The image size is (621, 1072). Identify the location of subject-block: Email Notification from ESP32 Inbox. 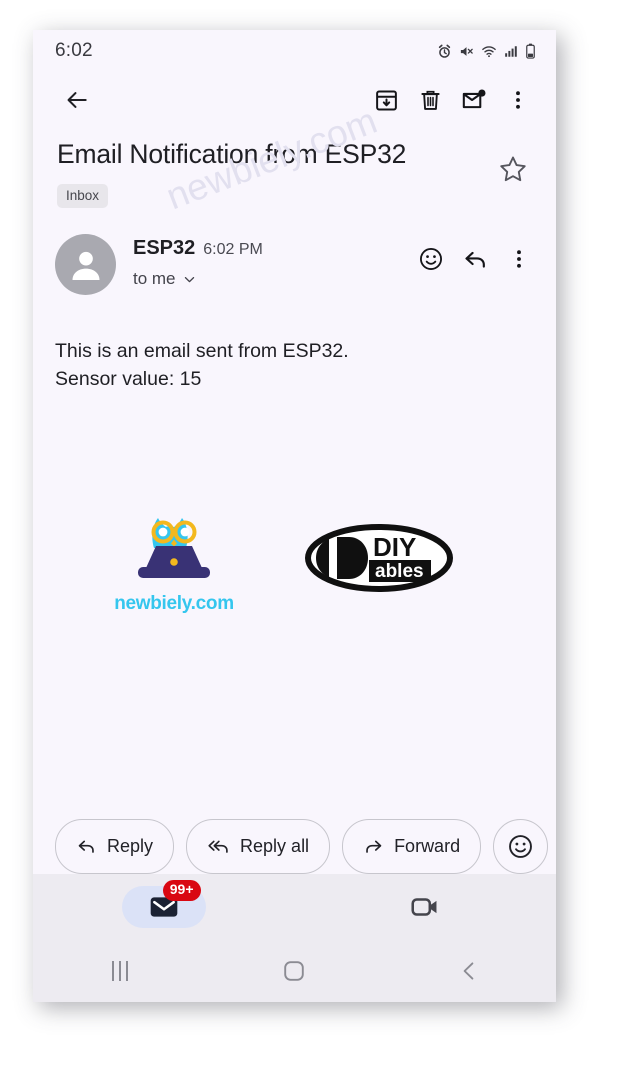
(294, 168).